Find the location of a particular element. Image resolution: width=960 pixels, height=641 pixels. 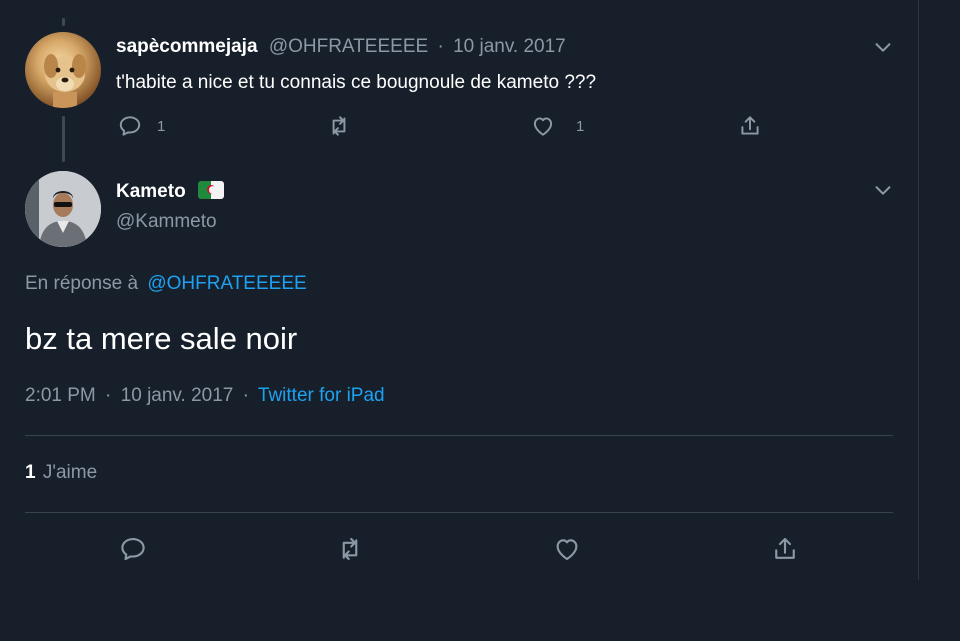

tweet-source: Twitter for iPad is located at coordinates (321, 395).